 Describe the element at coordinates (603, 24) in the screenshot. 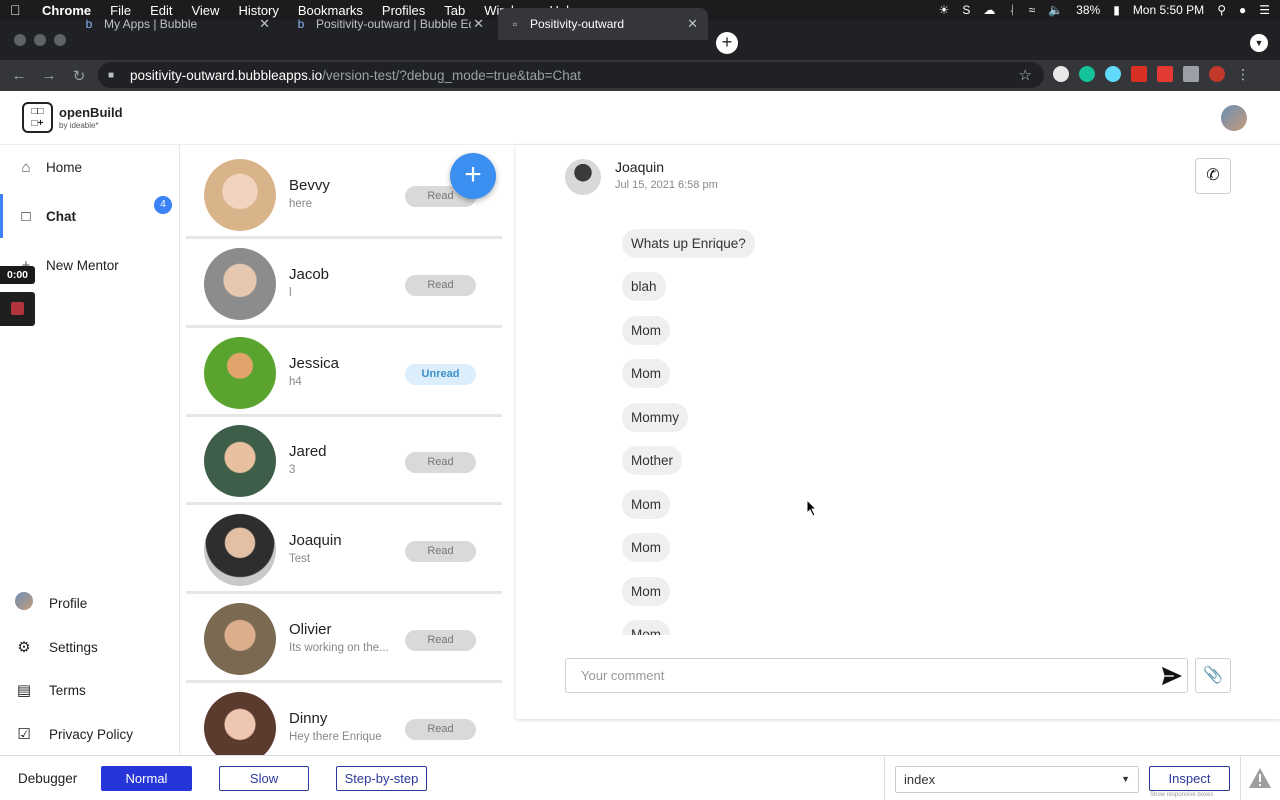

I see `browser-tab-active: ▫ Positivity-outward ✕` at that location.